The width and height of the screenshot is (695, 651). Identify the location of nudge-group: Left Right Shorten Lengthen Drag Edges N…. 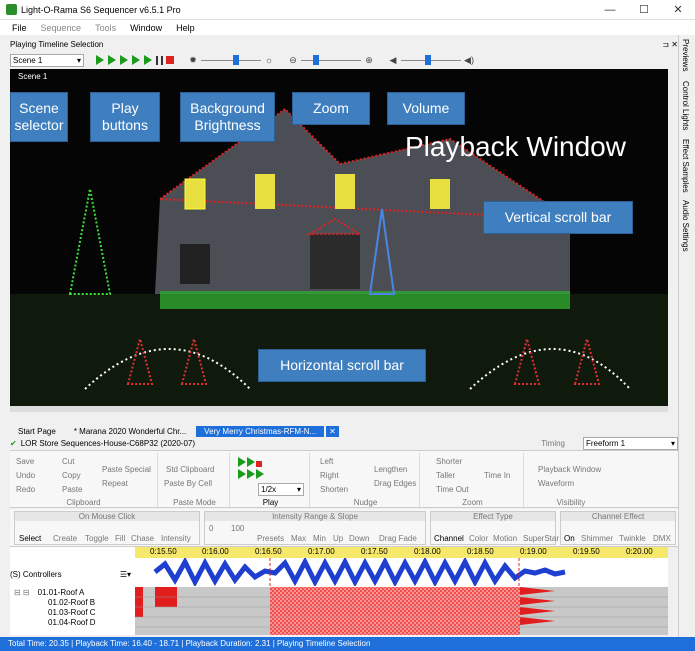
(366, 480).